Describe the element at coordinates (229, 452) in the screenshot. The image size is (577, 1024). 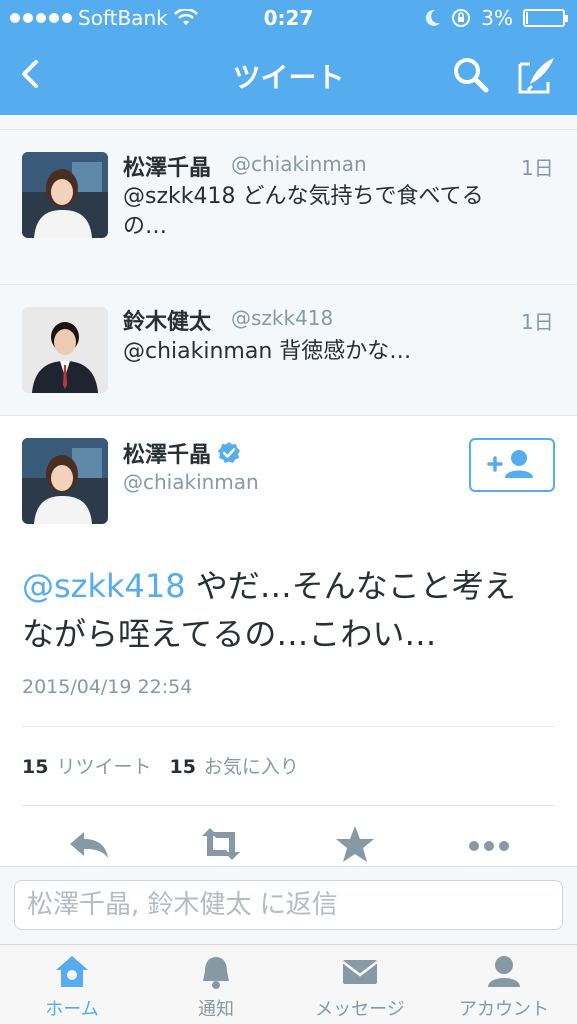
I see `verified-badge-icon` at that location.